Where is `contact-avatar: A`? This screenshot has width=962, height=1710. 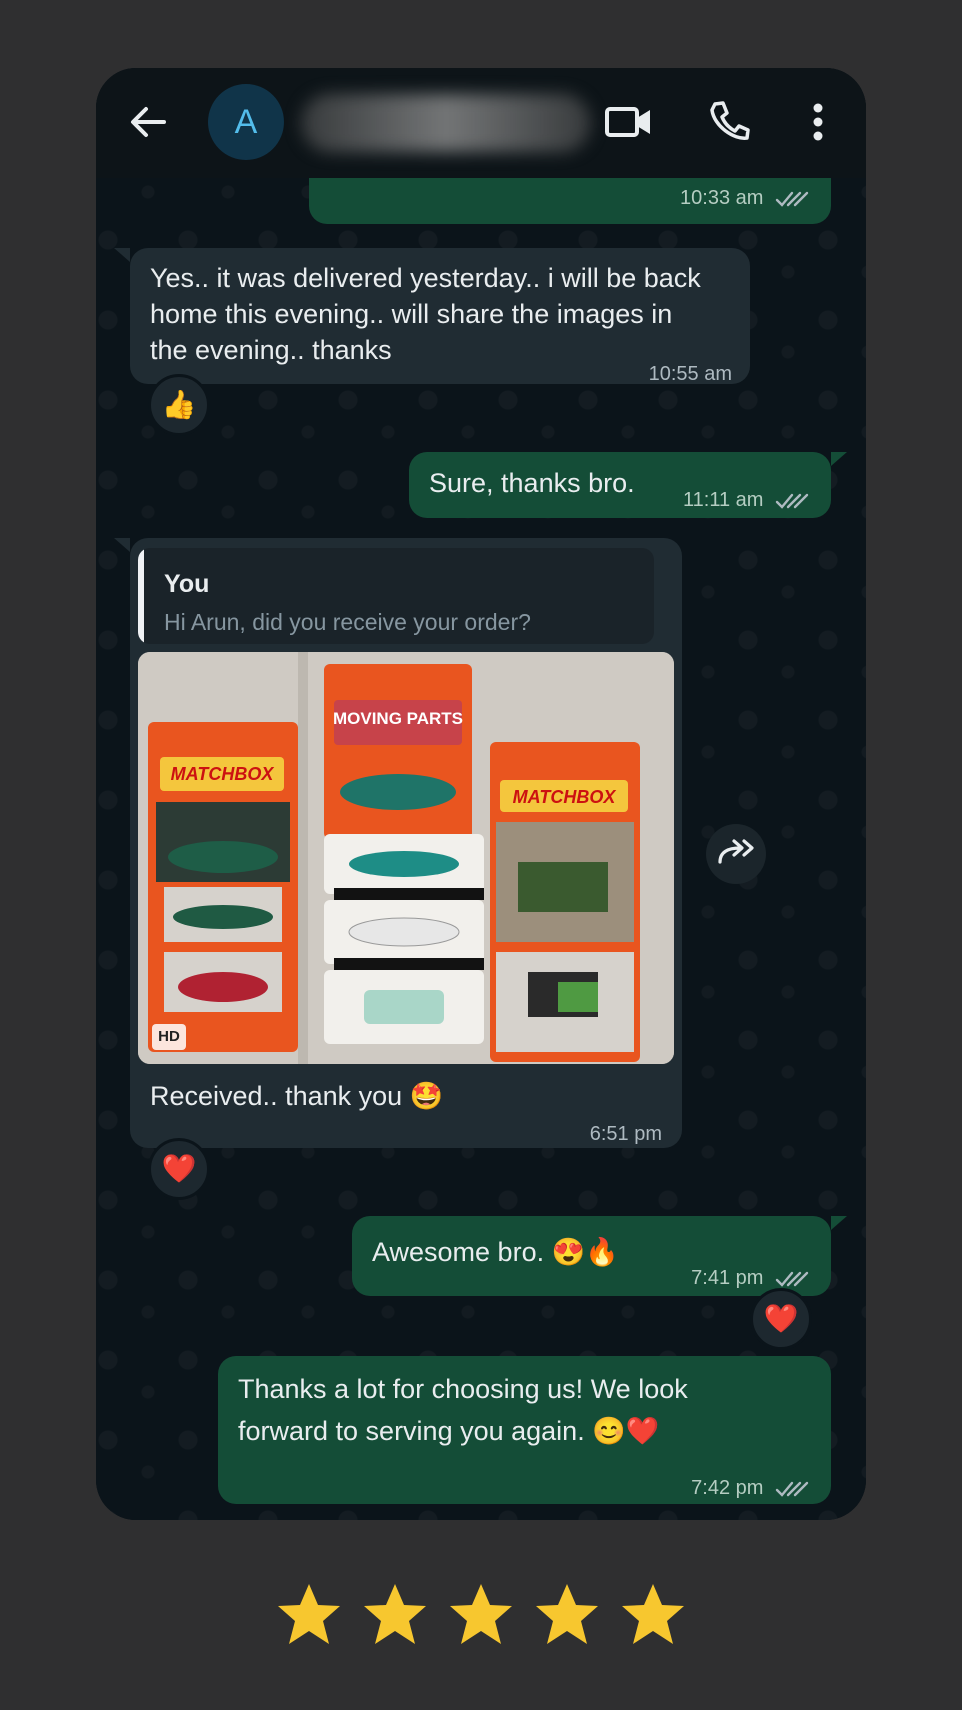
contact-avatar: A is located at coordinates (246, 122).